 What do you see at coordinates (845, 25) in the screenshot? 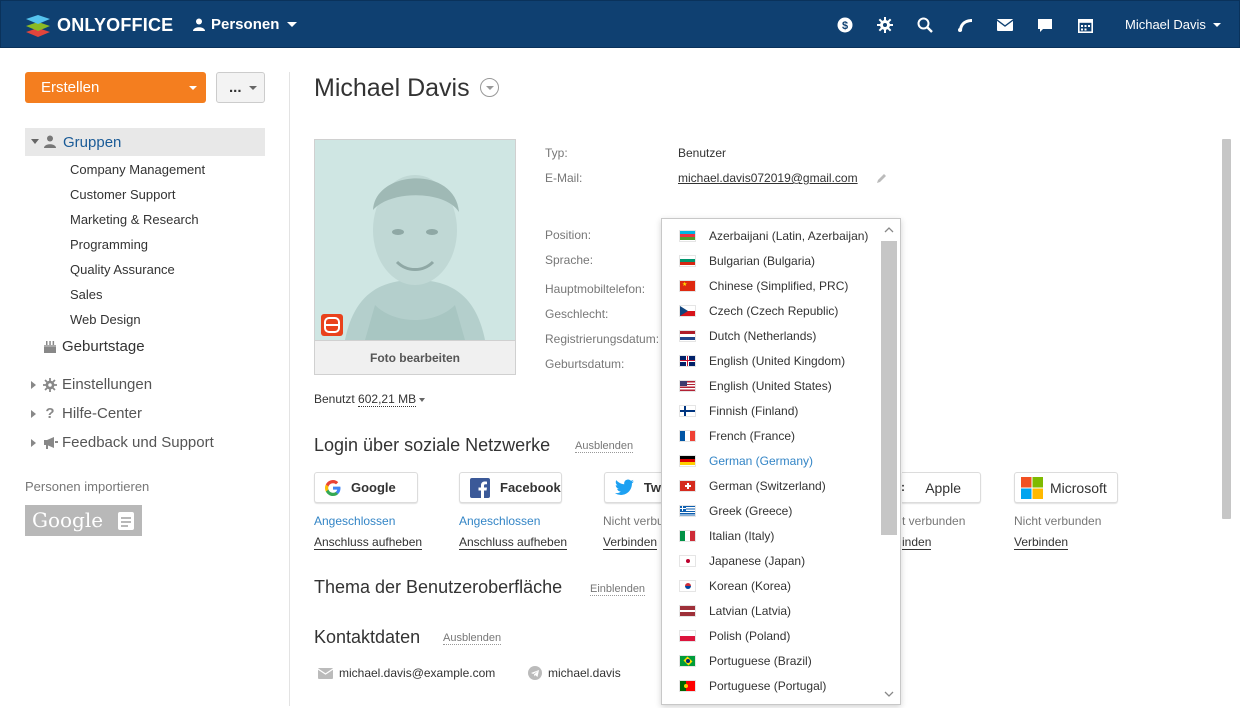
I see `dollar-icon: $` at bounding box center [845, 25].